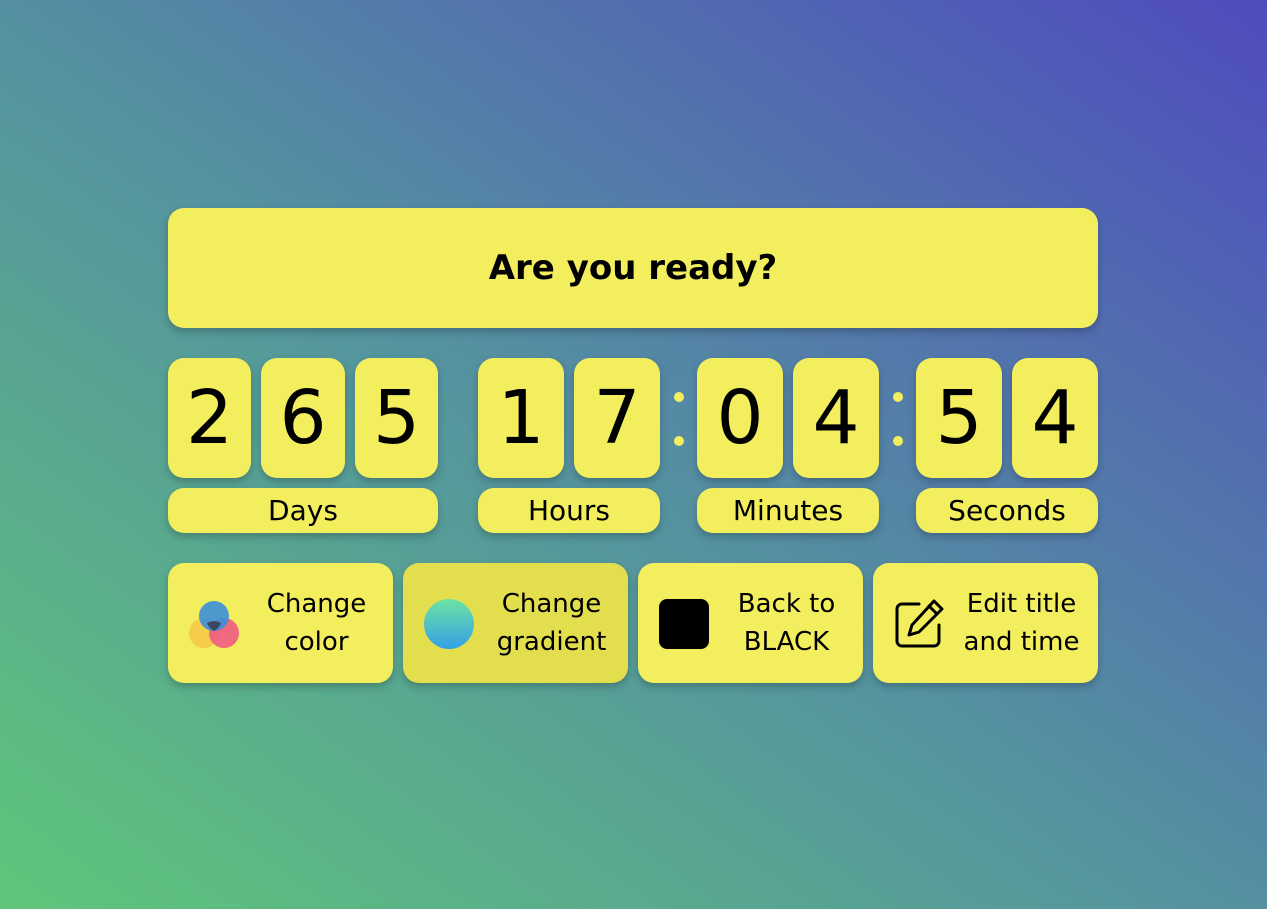 The image size is (1267, 909). What do you see at coordinates (569, 510) in the screenshot?
I see `hours-label: Hours` at bounding box center [569, 510].